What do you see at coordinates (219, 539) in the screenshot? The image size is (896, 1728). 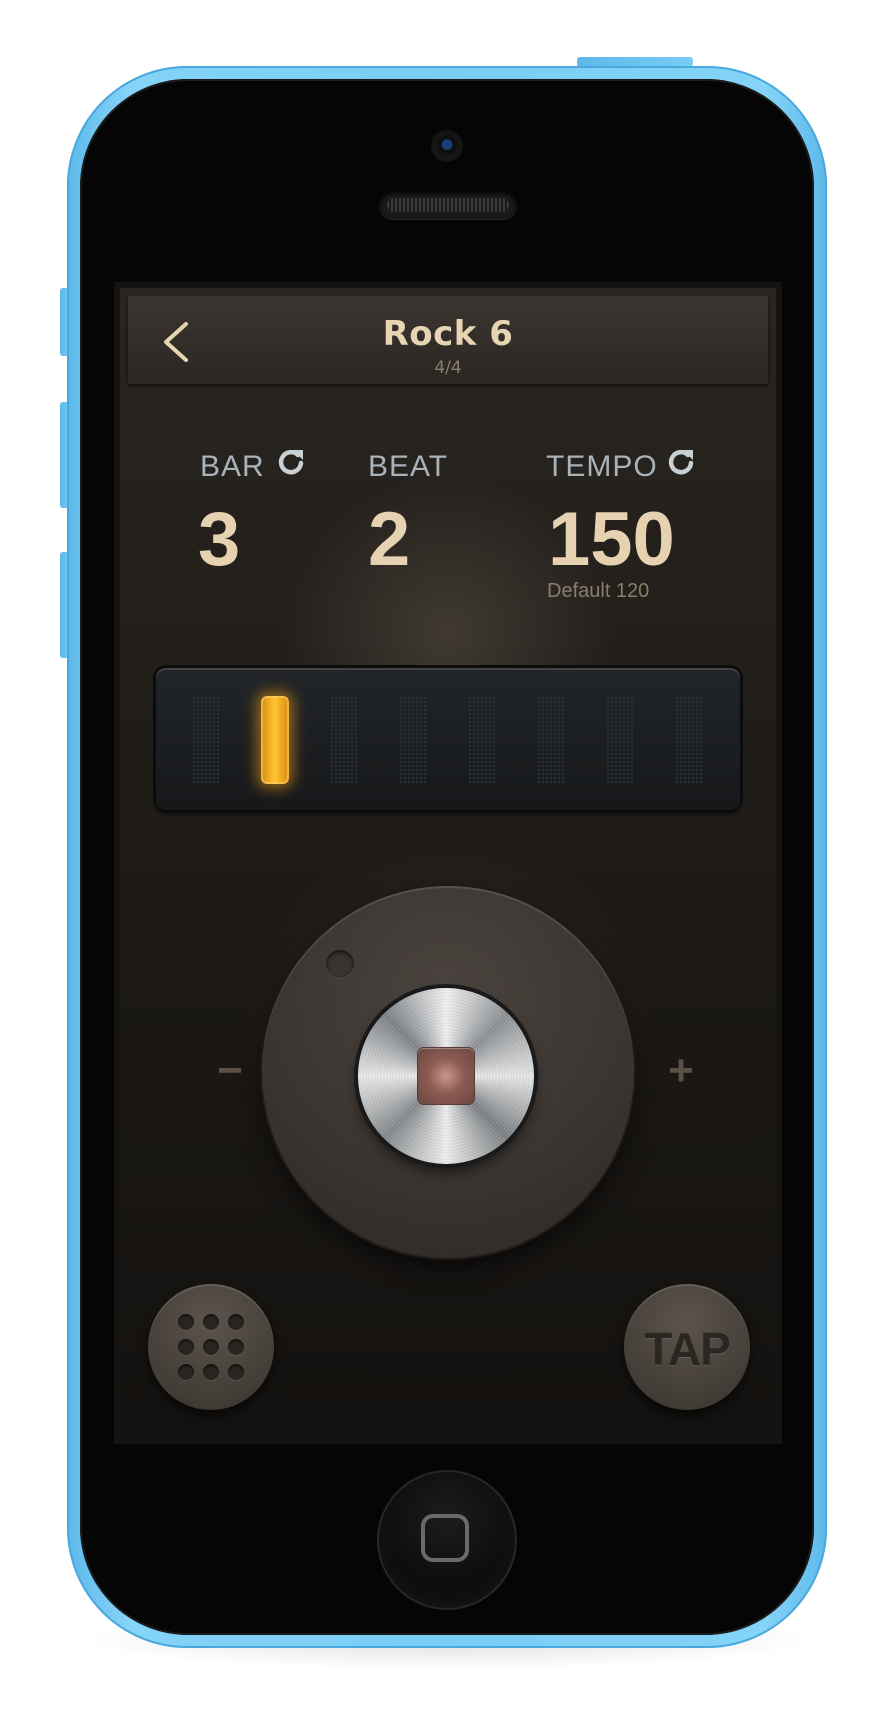 I see `bar-value: 3` at bounding box center [219, 539].